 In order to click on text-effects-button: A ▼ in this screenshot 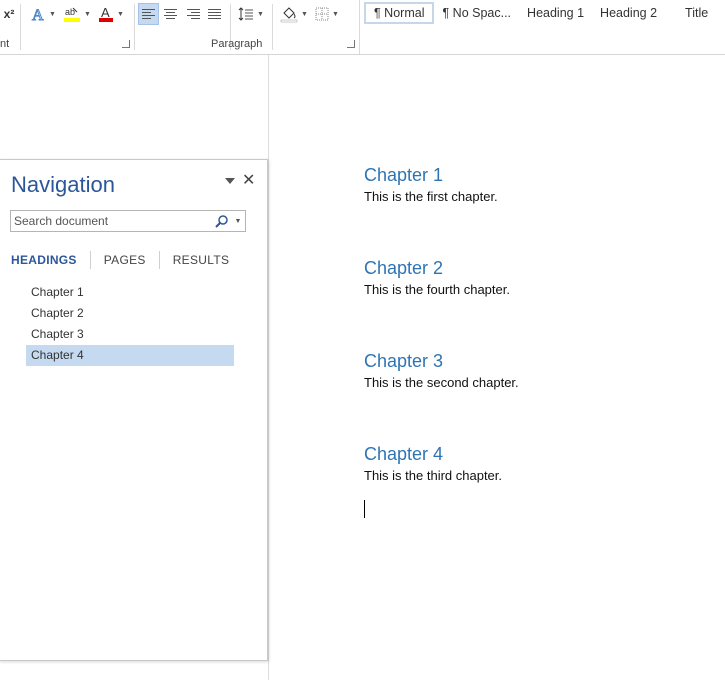, I will do `click(43, 14)`.